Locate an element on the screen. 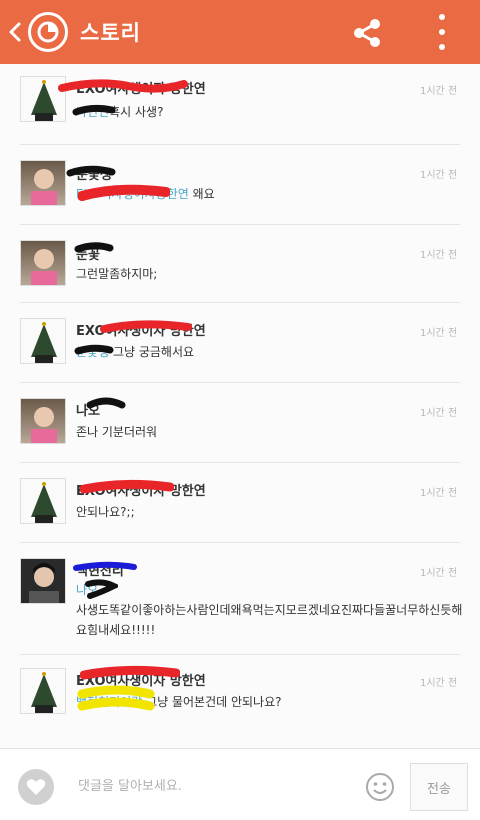 Image resolution: width=480 pixels, height=820 pixels. comment-text: 그런말좀하지마; is located at coordinates (117, 274).